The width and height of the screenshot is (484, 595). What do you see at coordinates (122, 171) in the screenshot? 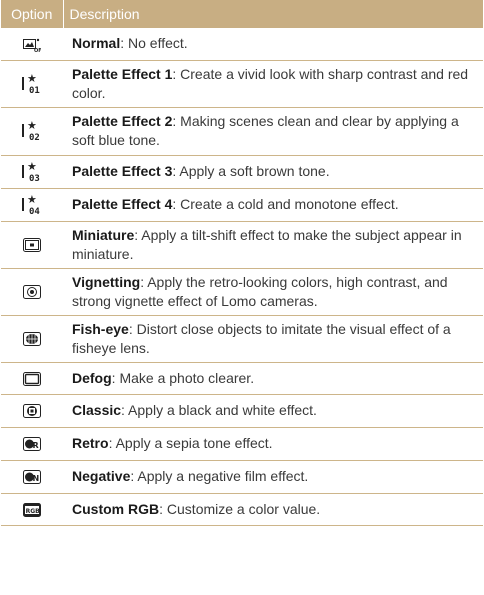
I see `effect-name: Palette Effect 3` at bounding box center [122, 171].